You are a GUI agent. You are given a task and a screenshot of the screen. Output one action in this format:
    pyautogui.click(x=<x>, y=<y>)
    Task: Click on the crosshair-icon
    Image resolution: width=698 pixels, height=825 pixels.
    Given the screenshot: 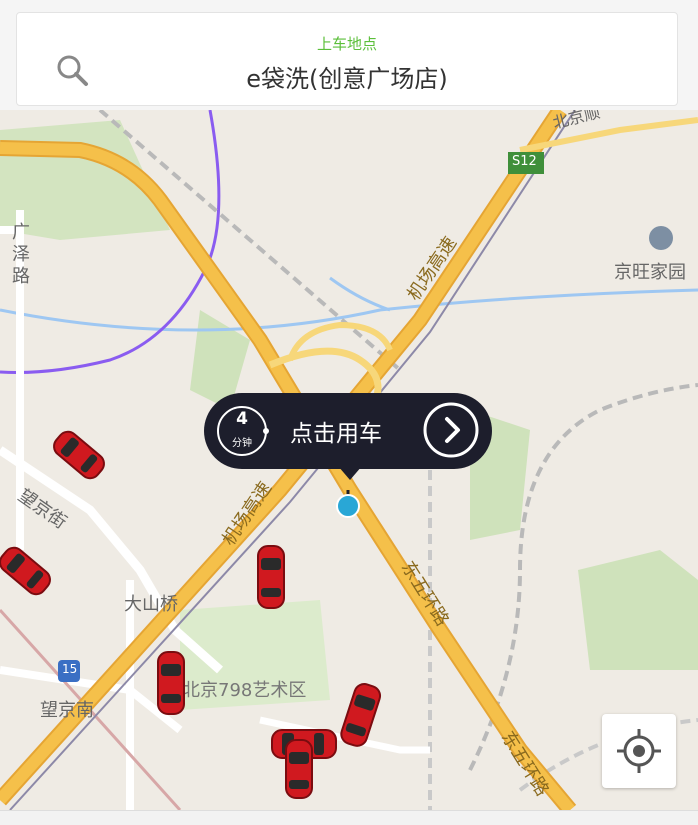 What is the action you would take?
    pyautogui.click(x=639, y=751)
    